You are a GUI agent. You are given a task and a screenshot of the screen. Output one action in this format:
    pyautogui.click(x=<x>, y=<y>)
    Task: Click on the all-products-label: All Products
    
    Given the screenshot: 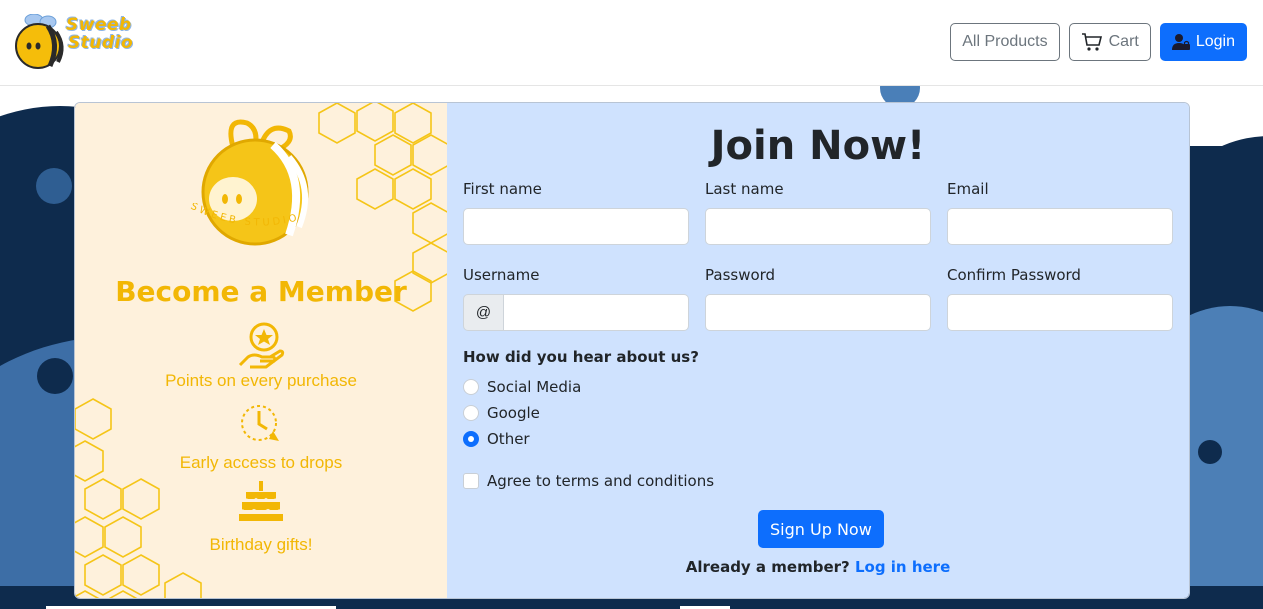 What is the action you would take?
    pyautogui.click(x=1005, y=41)
    